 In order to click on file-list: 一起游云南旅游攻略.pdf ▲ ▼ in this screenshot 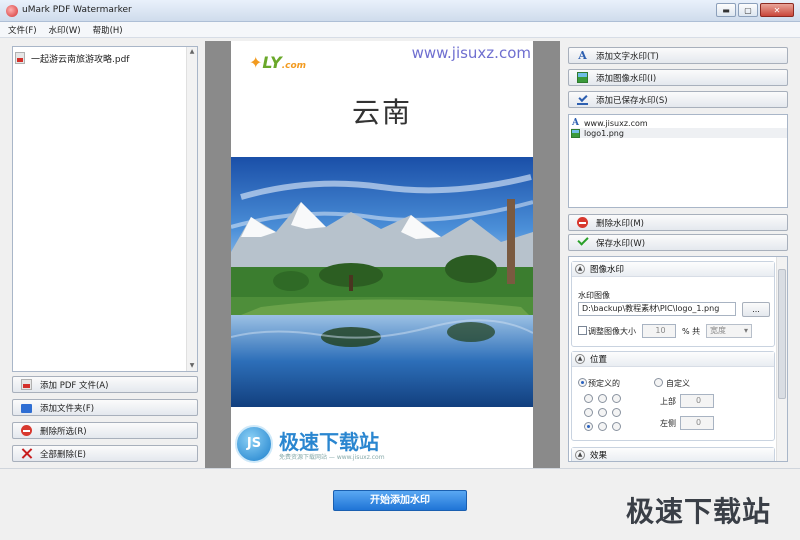, I will do `click(105, 209)`.